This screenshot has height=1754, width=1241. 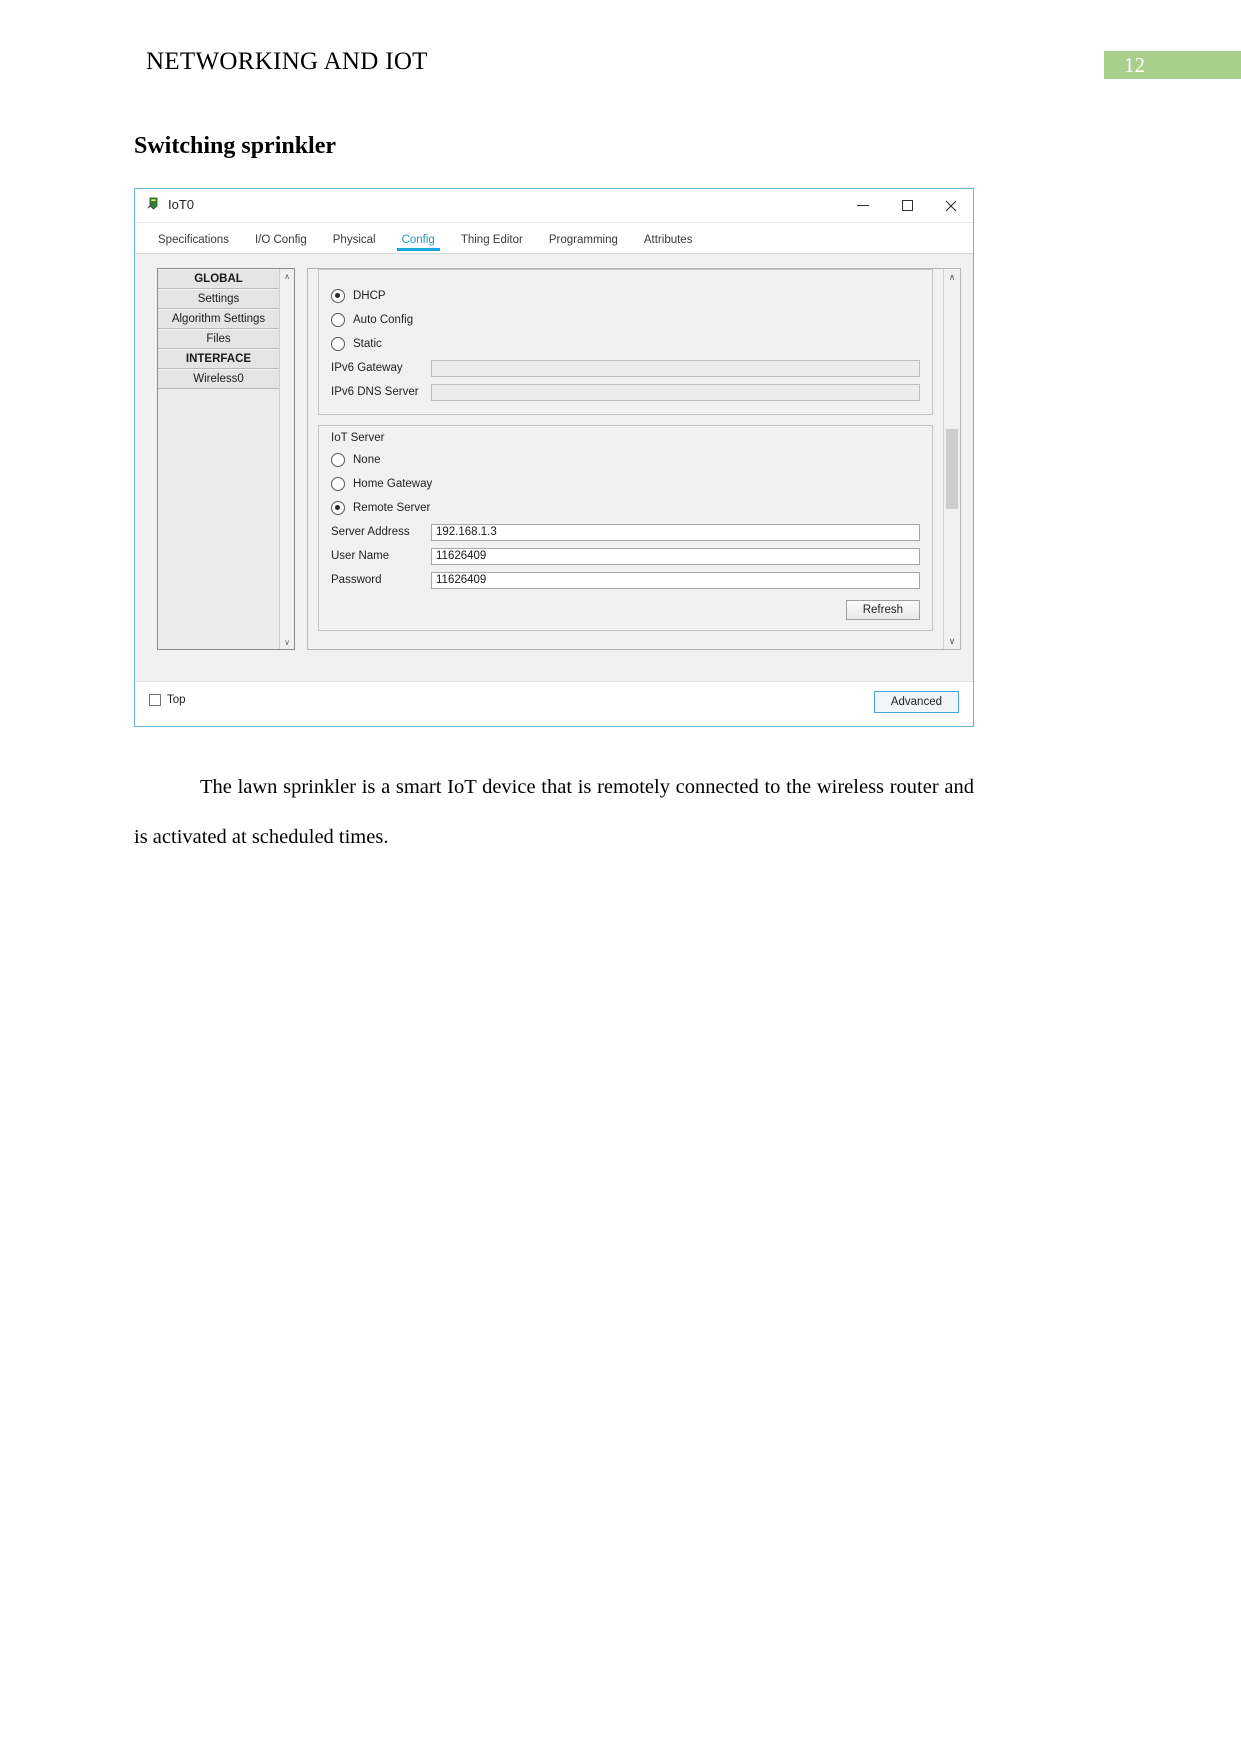 I want to click on password-input, so click(x=675, y=580).